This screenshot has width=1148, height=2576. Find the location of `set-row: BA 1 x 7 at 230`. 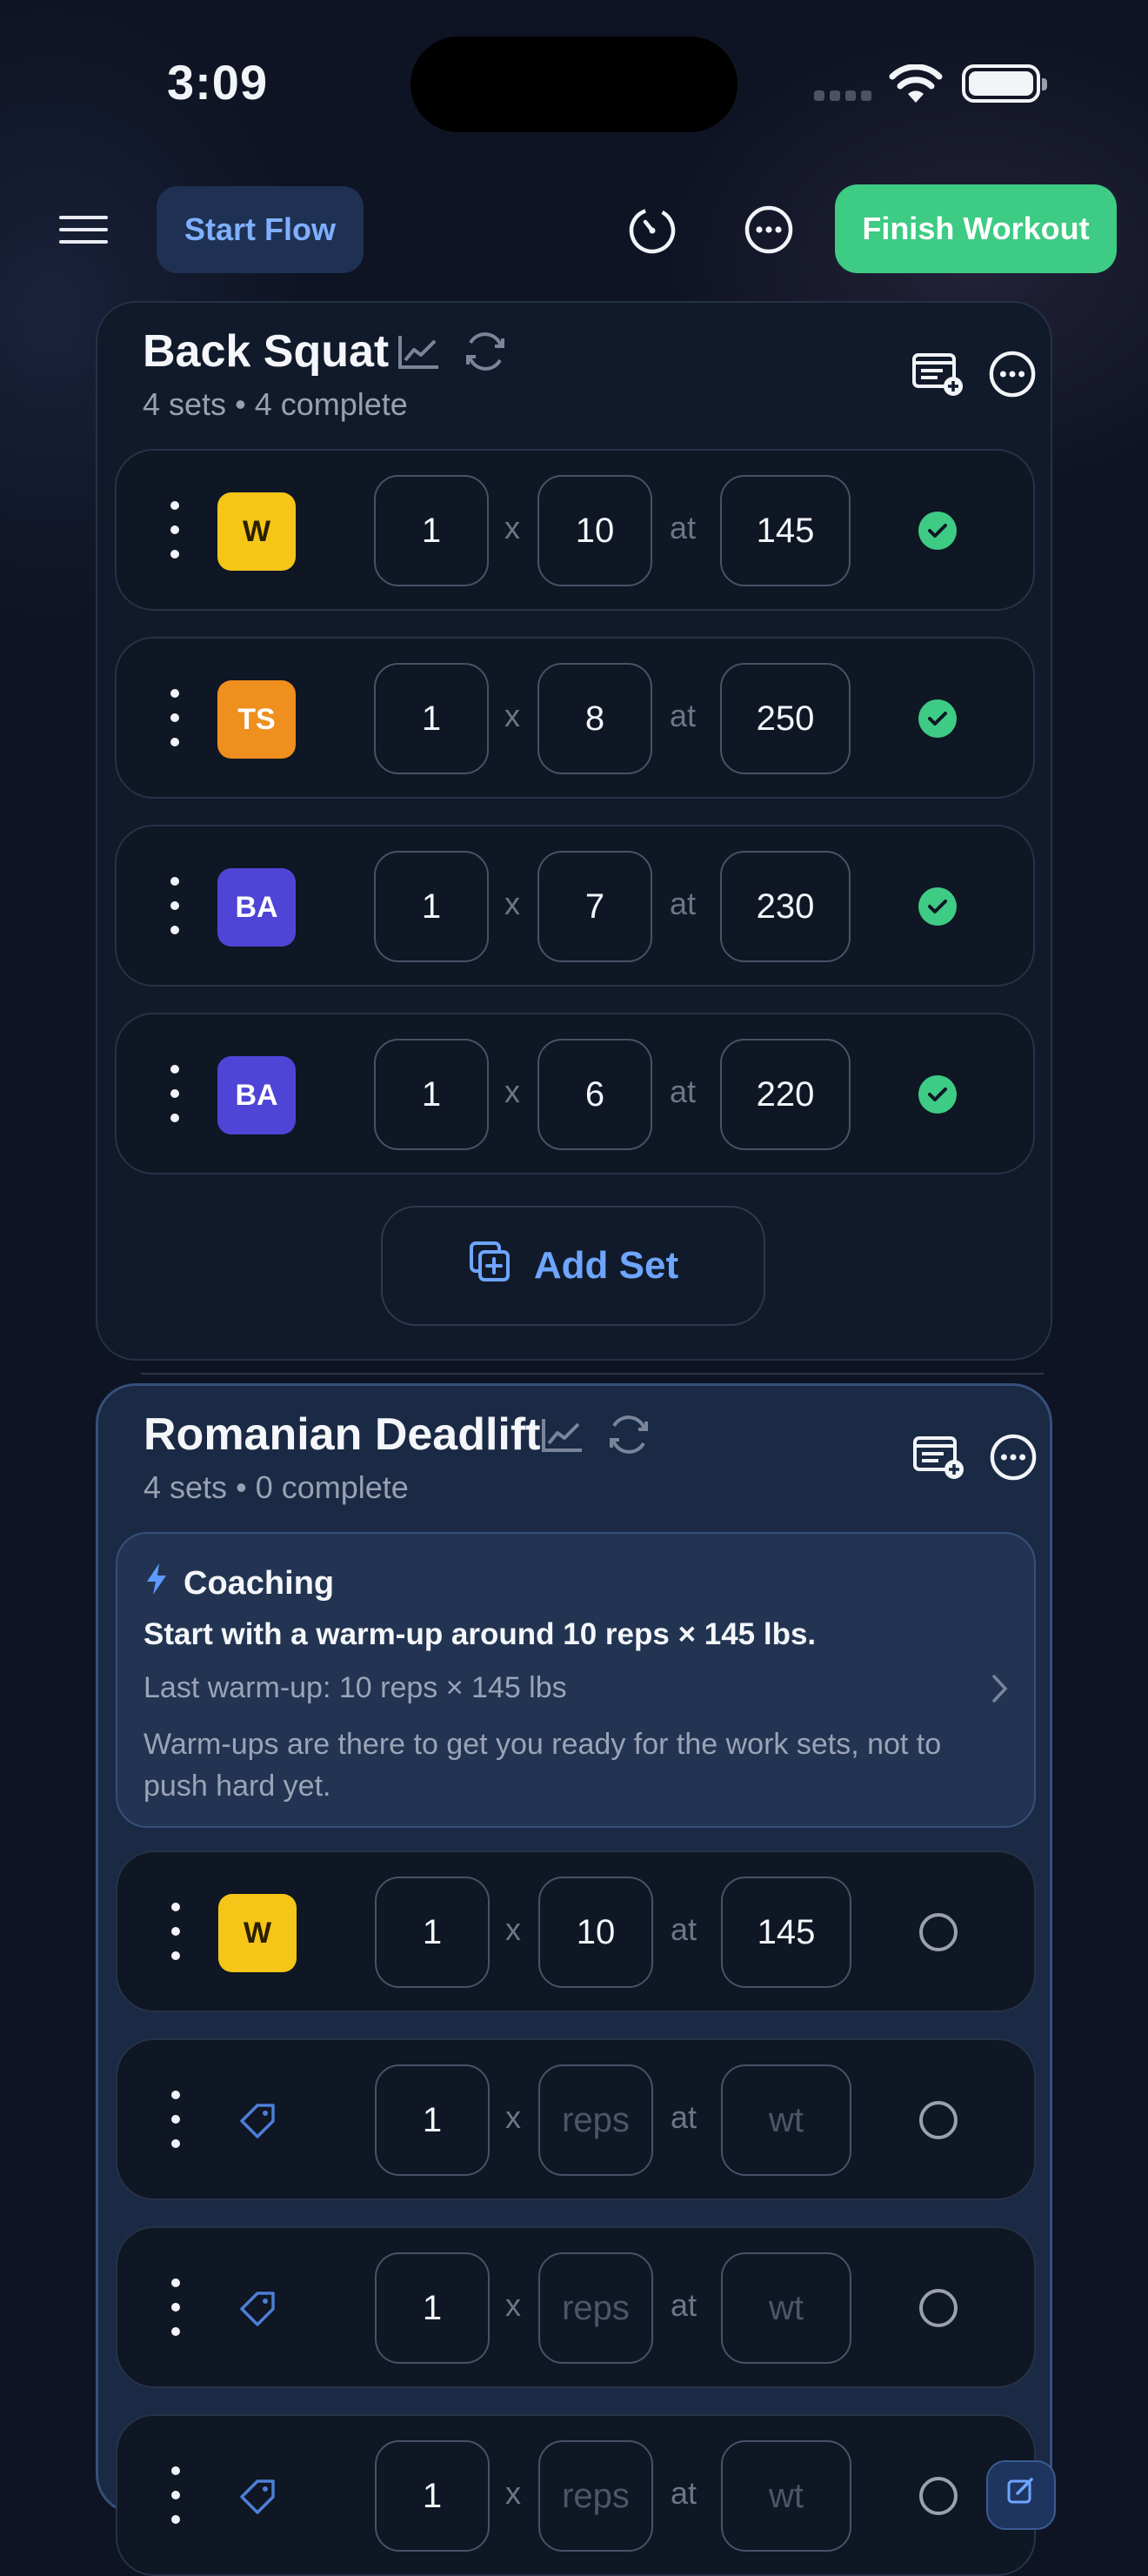

set-row: BA 1 x 7 at 230 is located at coordinates (575, 906).